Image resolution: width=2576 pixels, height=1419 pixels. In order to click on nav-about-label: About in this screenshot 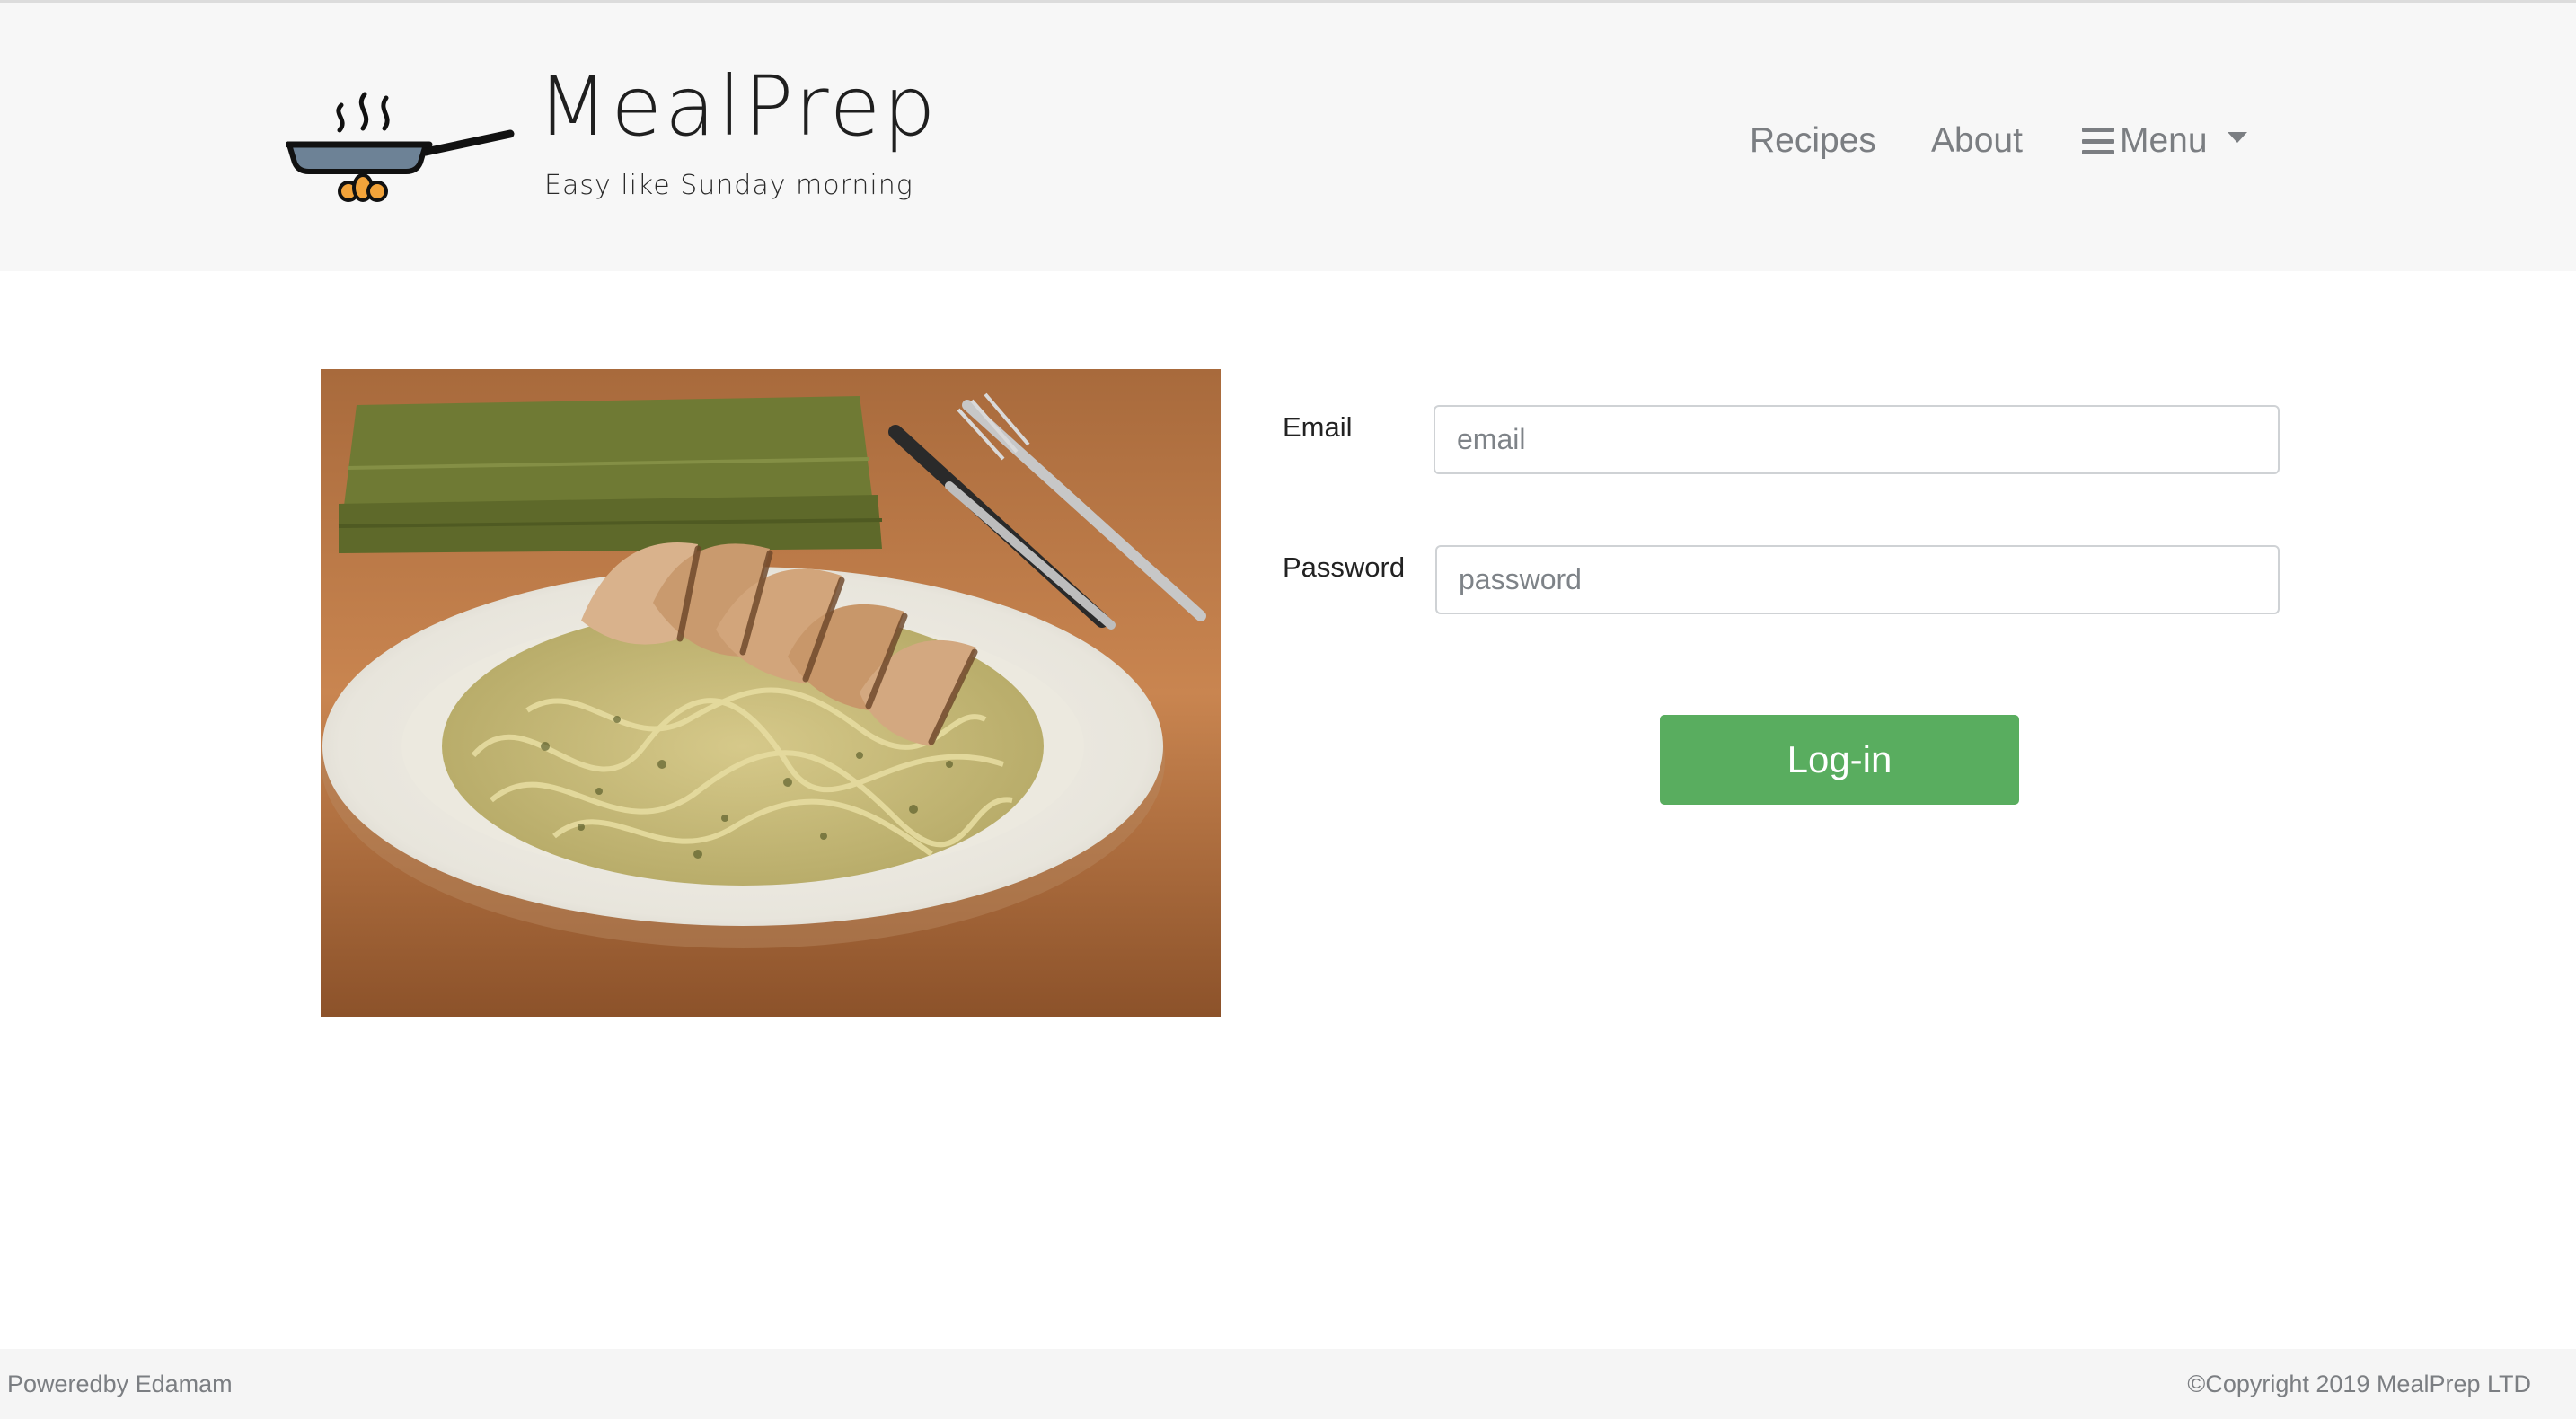, I will do `click(1977, 141)`.